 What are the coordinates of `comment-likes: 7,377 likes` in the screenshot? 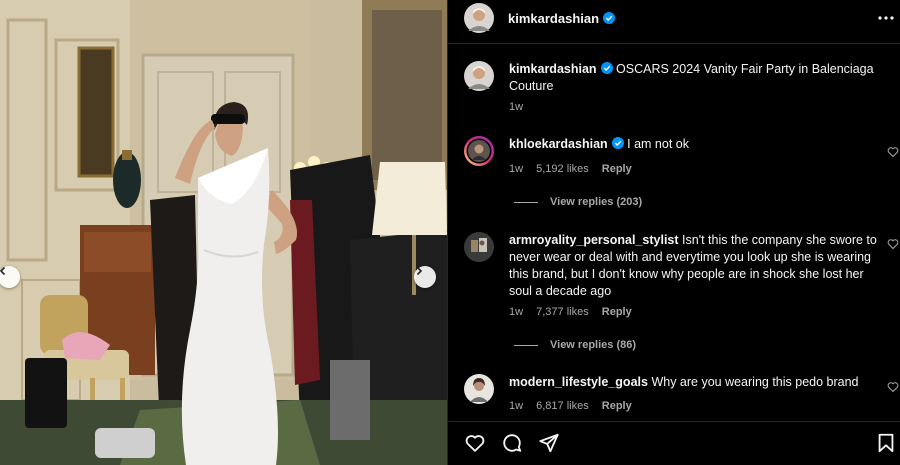 It's located at (562, 312).